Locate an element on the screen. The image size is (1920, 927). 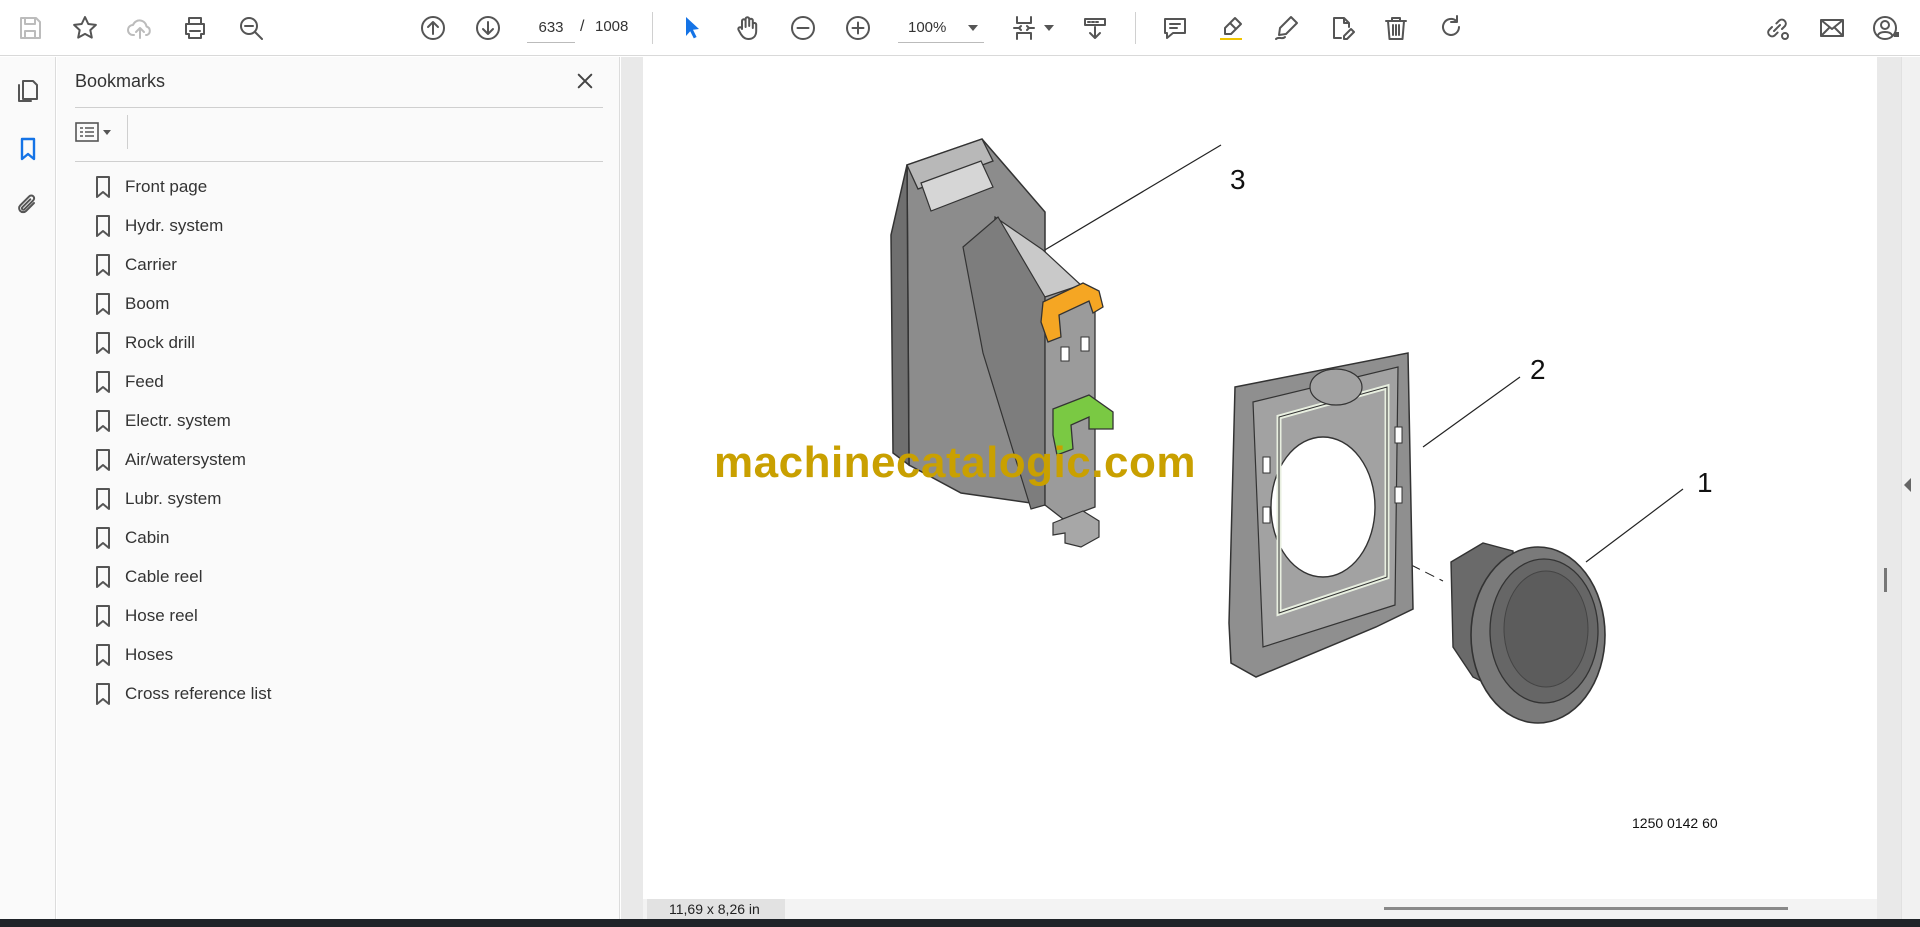
callout-2: 2 is located at coordinates (1538, 369).